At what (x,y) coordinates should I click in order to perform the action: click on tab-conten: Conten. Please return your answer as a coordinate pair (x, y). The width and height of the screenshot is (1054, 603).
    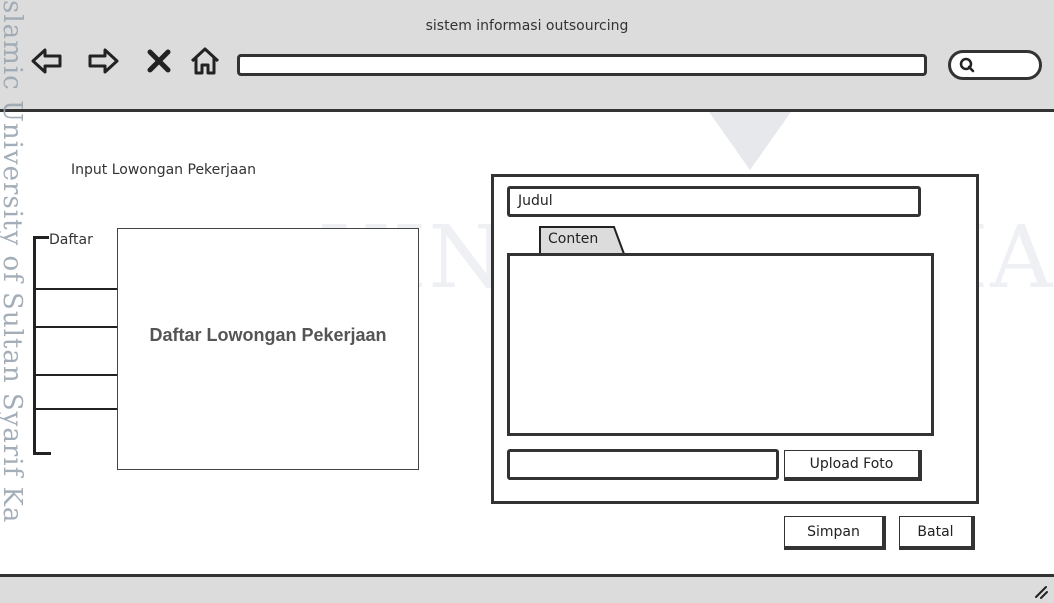
    Looking at the image, I should click on (582, 239).